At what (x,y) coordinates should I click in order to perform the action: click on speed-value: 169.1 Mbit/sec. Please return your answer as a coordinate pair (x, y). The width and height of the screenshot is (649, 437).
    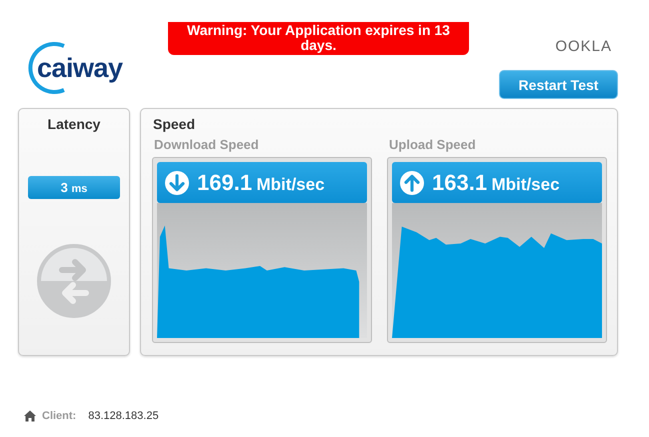
    Looking at the image, I should click on (261, 183).